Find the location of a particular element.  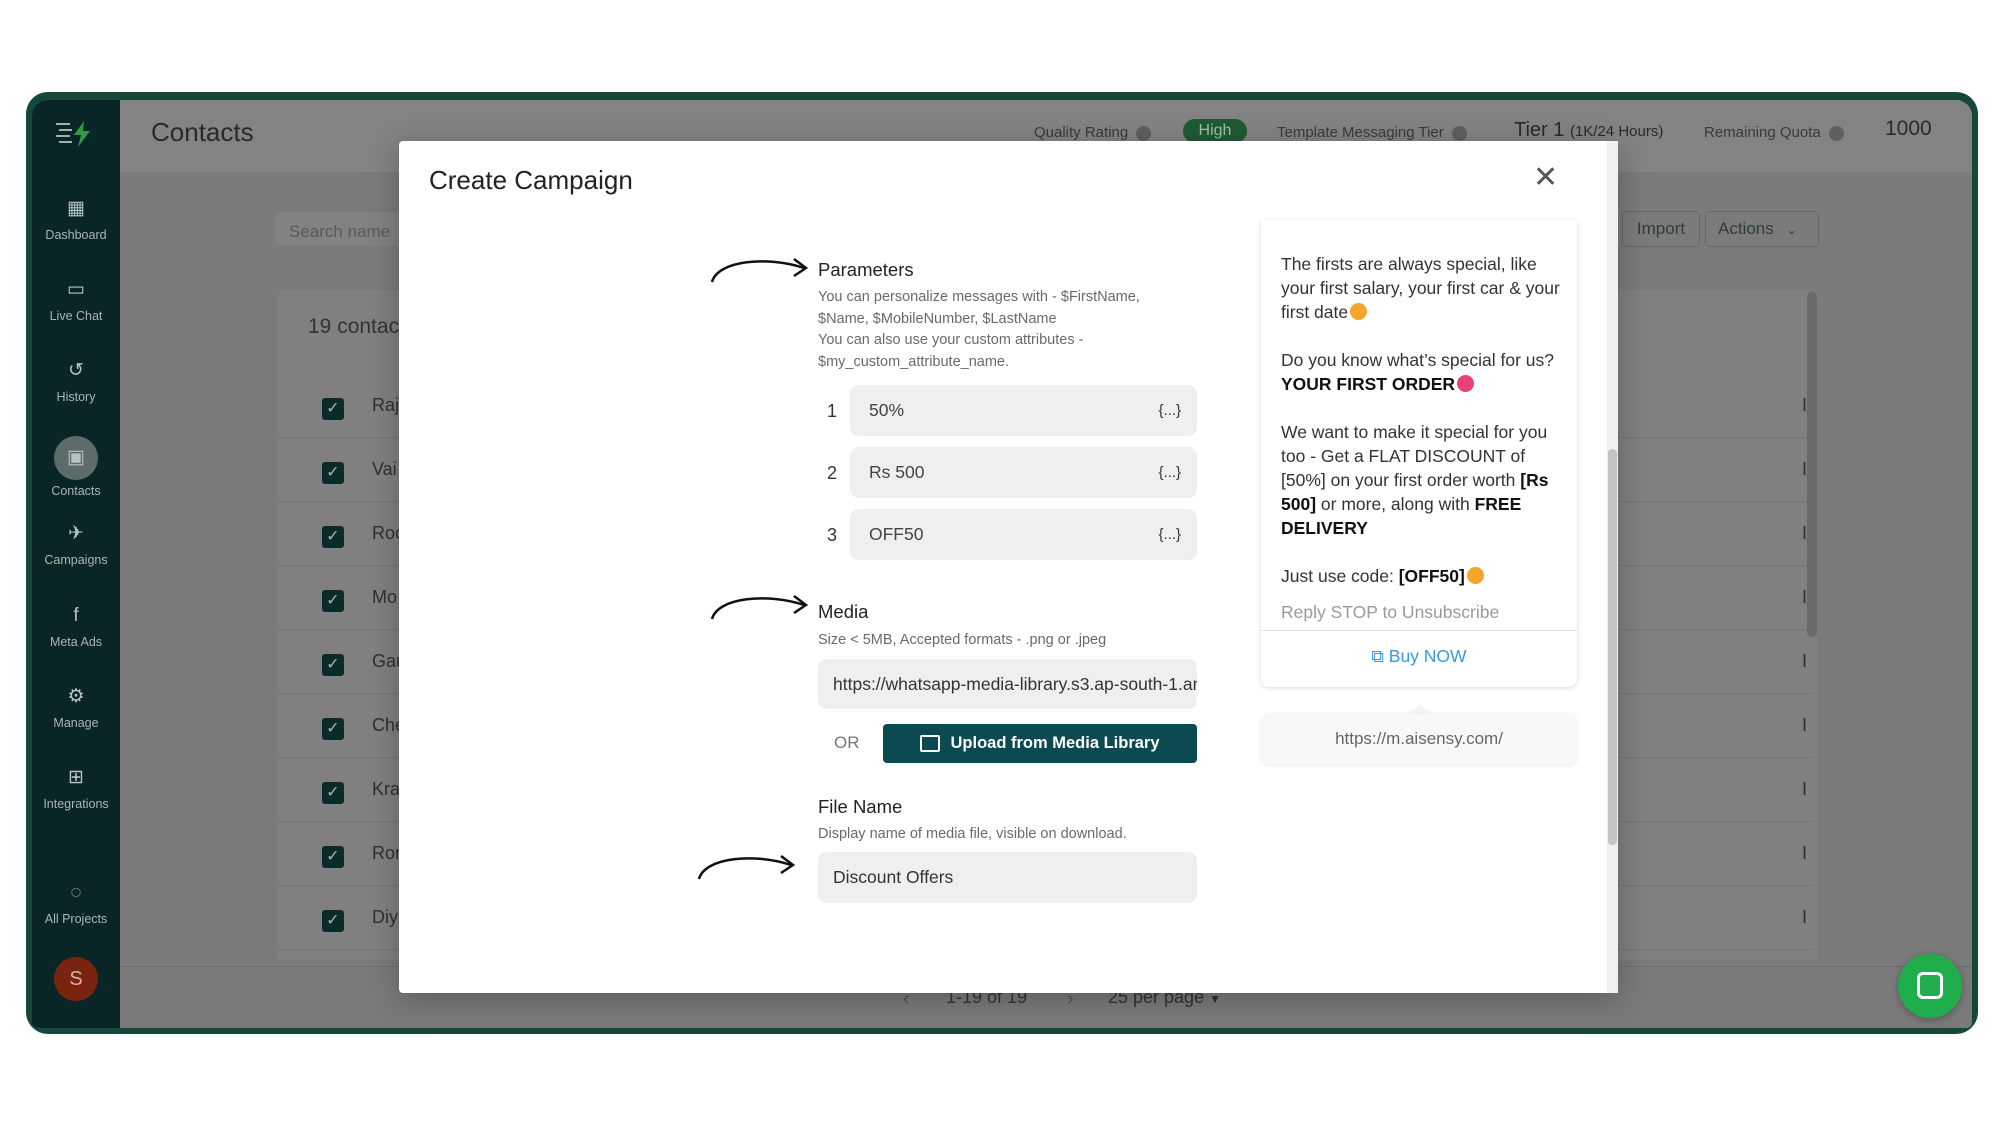

param-input-2: Rs 500 {...} is located at coordinates (1023, 472).